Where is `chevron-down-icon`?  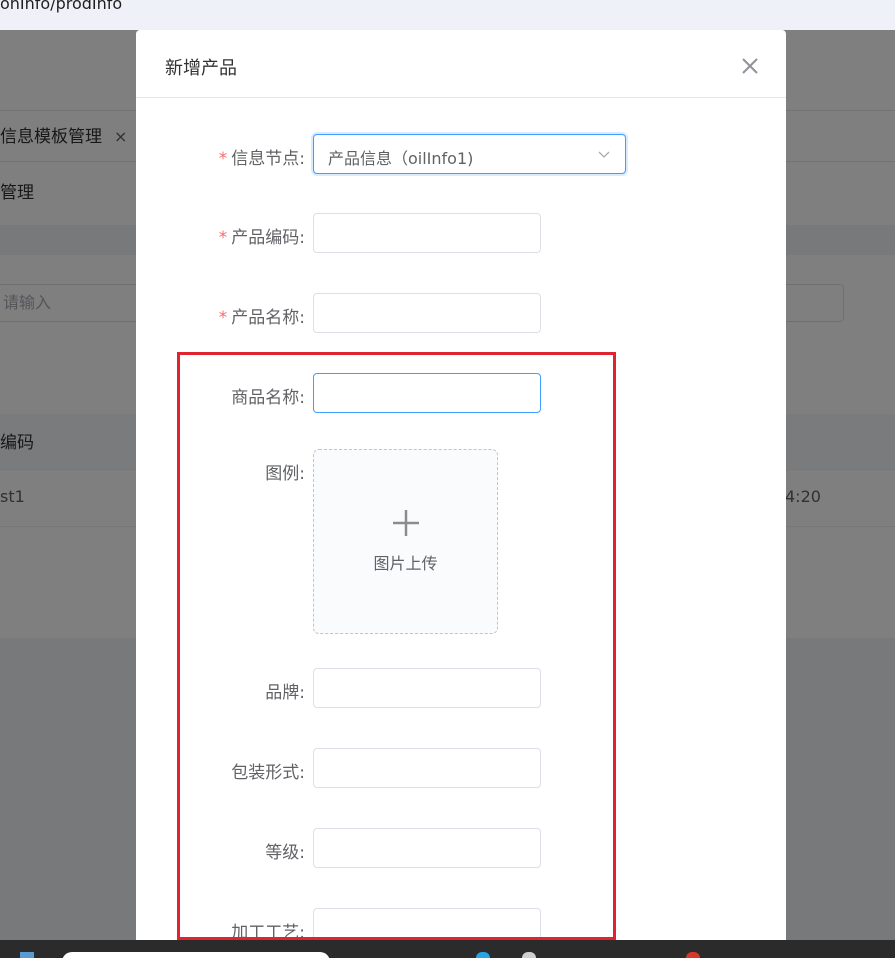
chevron-down-icon is located at coordinates (604, 154).